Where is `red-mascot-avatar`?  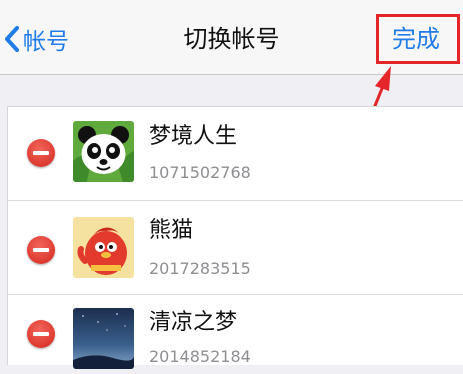
red-mascot-avatar is located at coordinates (103, 247).